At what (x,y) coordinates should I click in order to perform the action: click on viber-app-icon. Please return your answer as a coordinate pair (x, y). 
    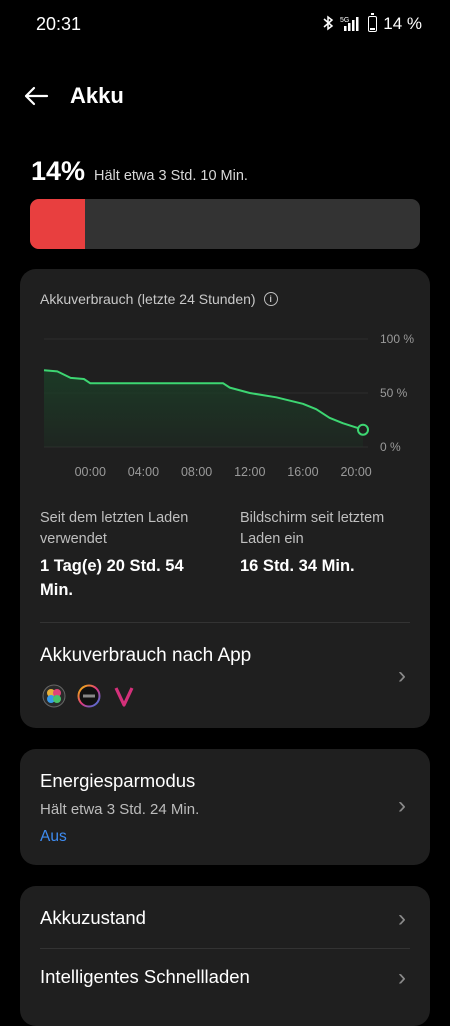
    Looking at the image, I should click on (124, 697).